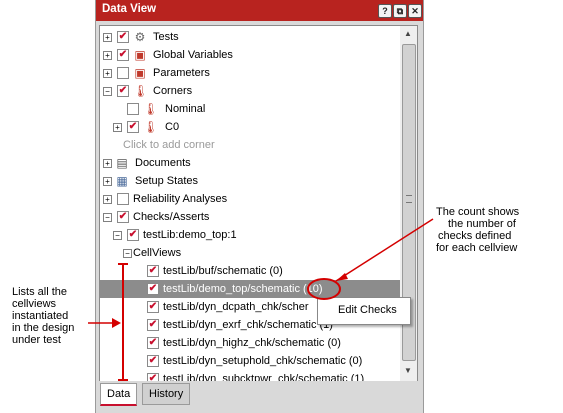 The width and height of the screenshot is (563, 413). What do you see at coordinates (250, 55) in the screenshot?
I see `tree-row: + ✔ ▣ Global Variables` at bounding box center [250, 55].